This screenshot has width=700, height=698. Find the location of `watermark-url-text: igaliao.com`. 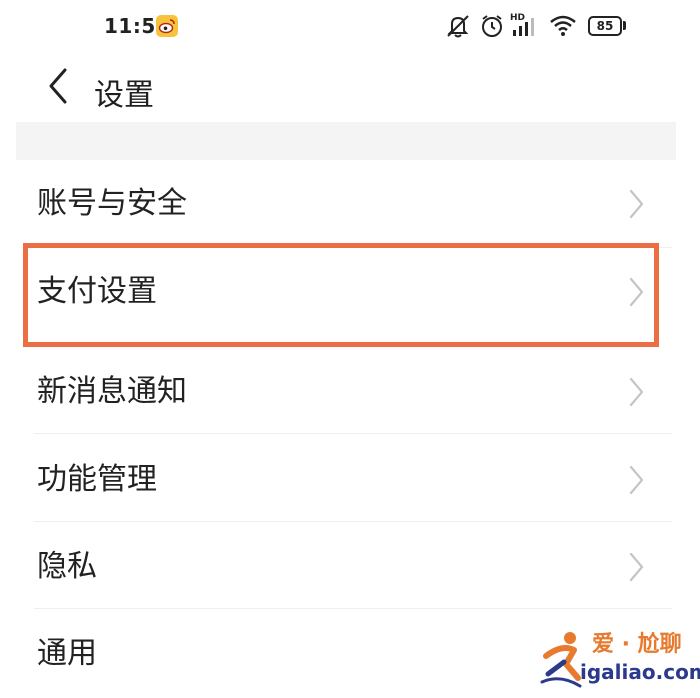

watermark-url-text: igaliao.com is located at coordinates (640, 672).